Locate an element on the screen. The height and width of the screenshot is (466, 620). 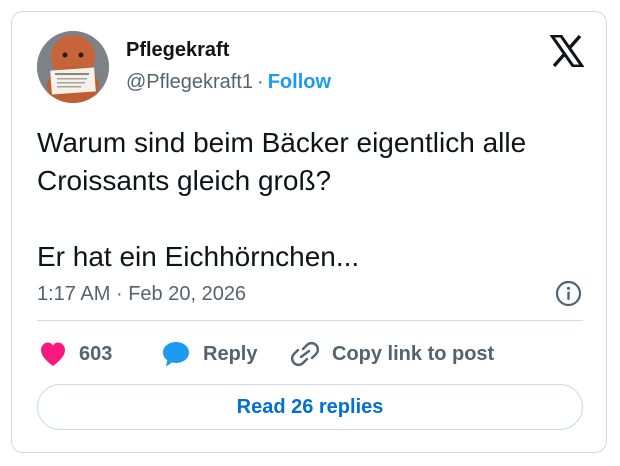
avatar-image is located at coordinates (73, 67).